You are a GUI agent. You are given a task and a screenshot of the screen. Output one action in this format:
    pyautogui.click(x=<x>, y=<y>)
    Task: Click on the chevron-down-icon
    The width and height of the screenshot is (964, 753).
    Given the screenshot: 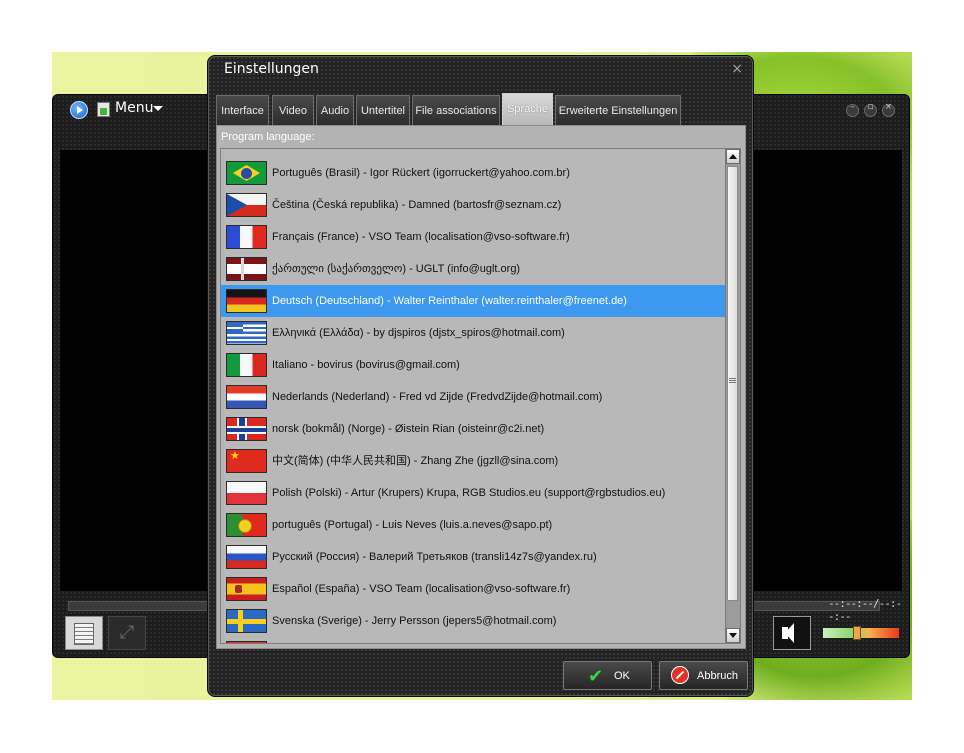 What is the action you would take?
    pyautogui.click(x=158, y=108)
    